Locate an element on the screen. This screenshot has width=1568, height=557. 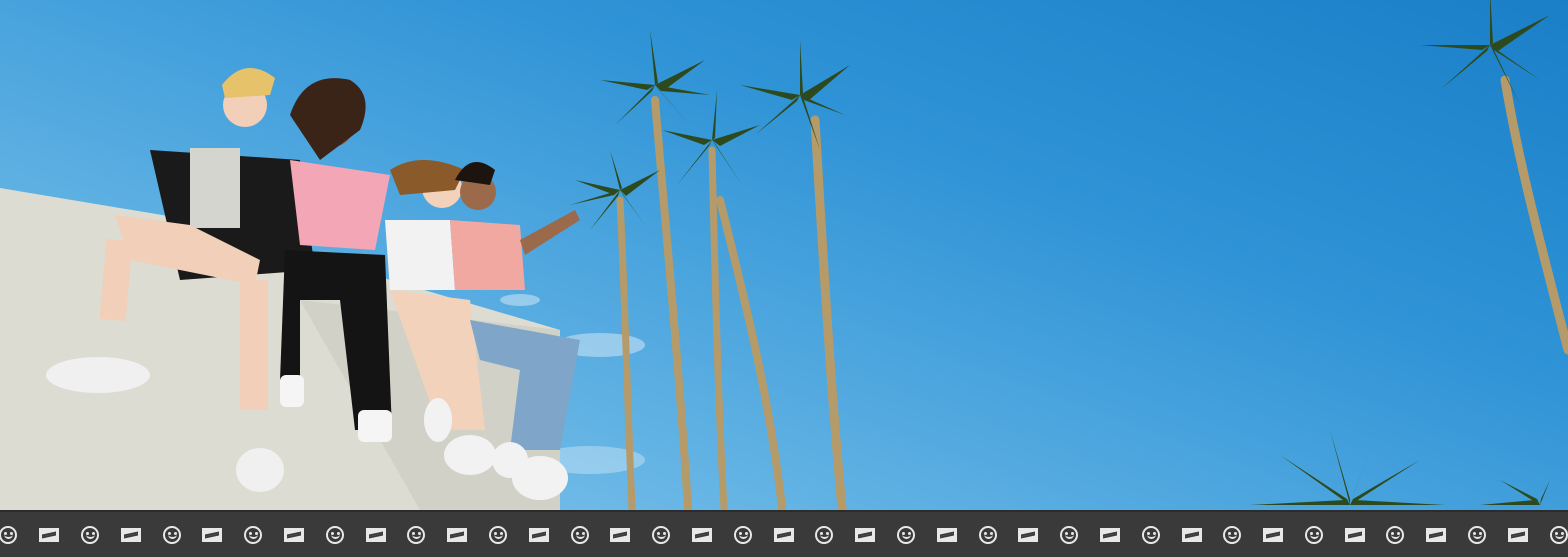
icon-strip-row is located at coordinates (784, 534).